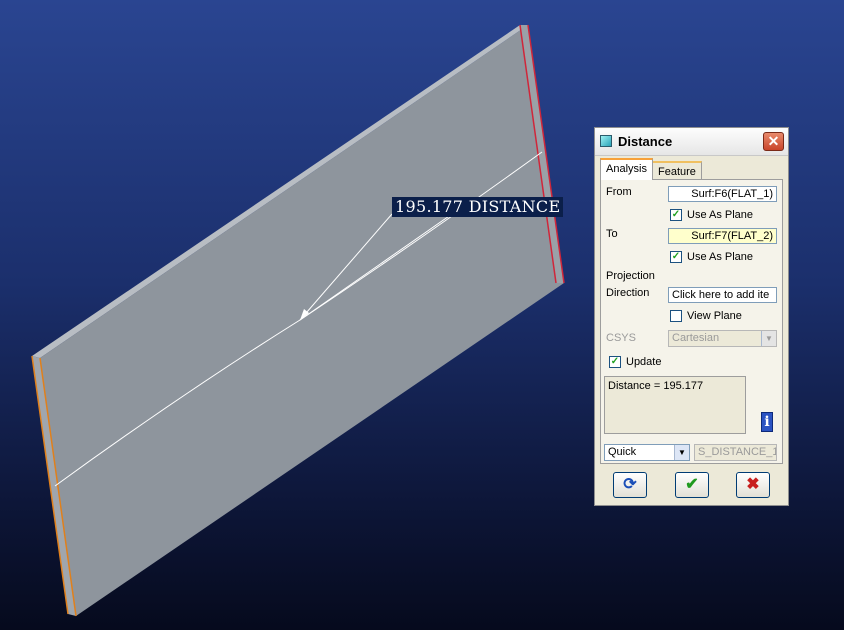  Describe the element at coordinates (645, 141) in the screenshot. I see `dialog-title: Distance` at that location.